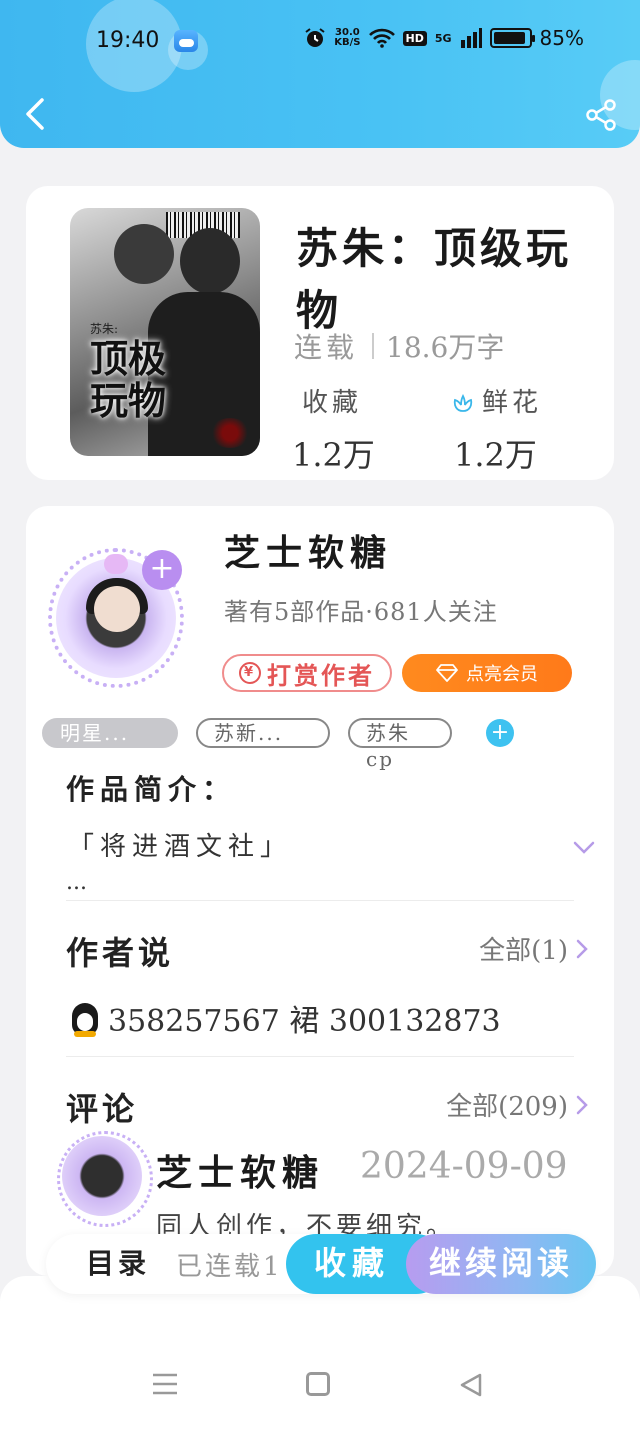 This screenshot has width=640, height=1429. I want to click on author-says-count: 全部(1), so click(523, 951).